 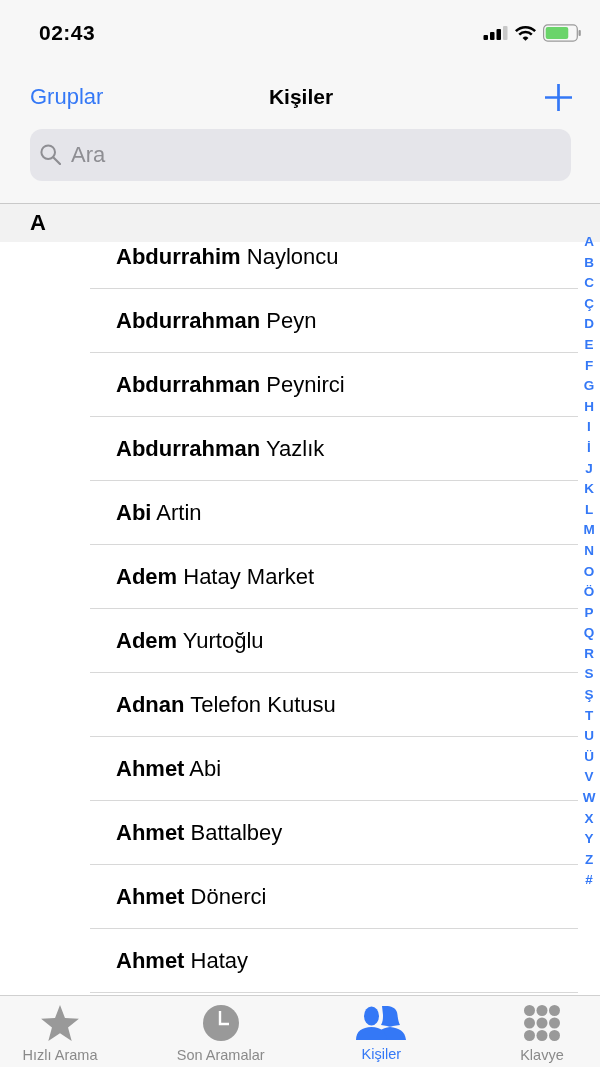 I want to click on search-icon, so click(x=50, y=154).